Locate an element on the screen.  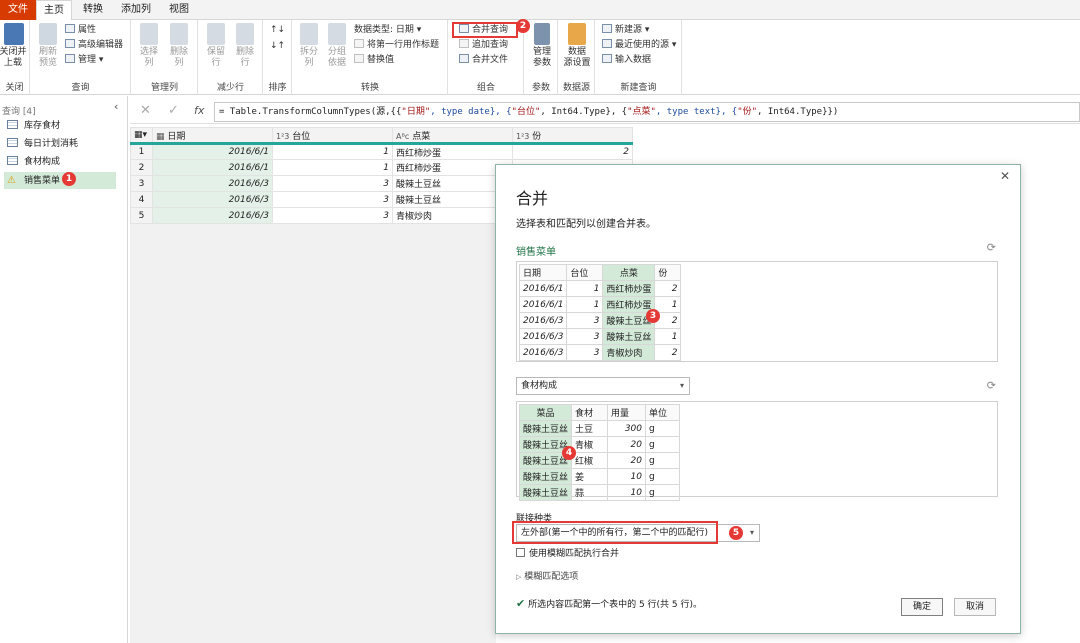
cancel-button: 取消 is located at coordinates (975, 607).